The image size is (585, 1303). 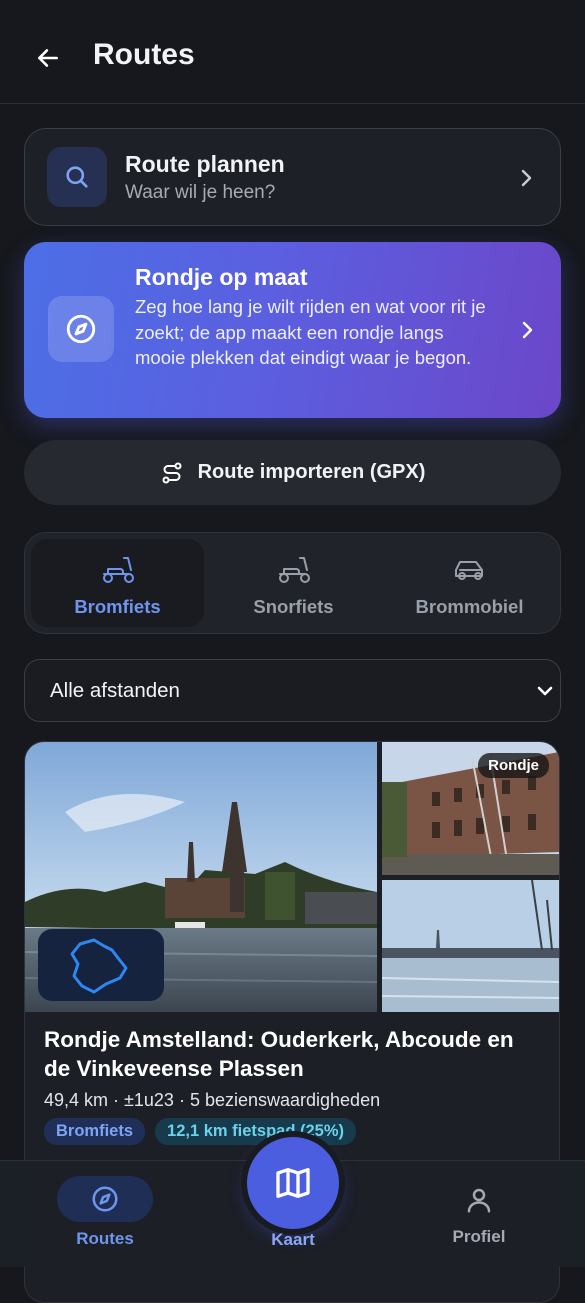 What do you see at coordinates (292, 52) in the screenshot?
I see `top-bar: Routes` at bounding box center [292, 52].